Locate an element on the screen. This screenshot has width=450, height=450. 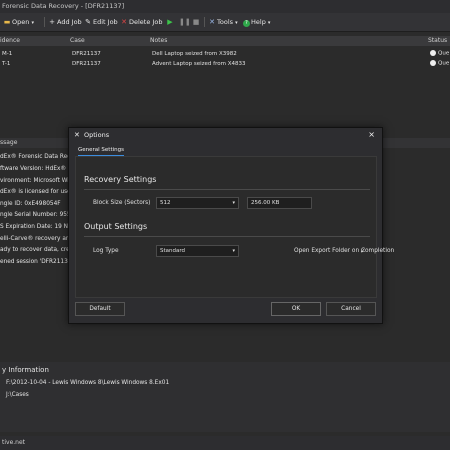
tools-menu-button: ✕ Tools ▾ is located at coordinates (223, 22).